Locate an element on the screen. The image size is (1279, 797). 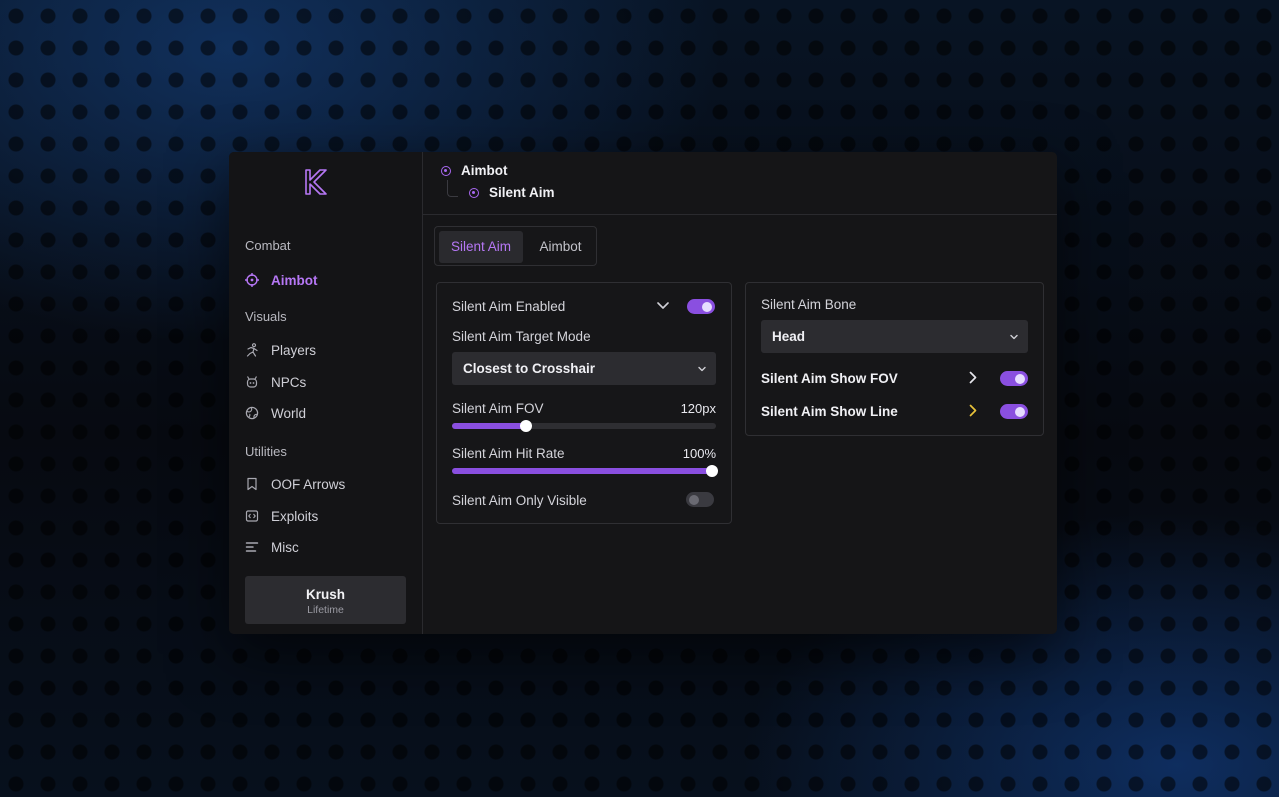
sidebar: Combat Aimbot Visuals Players NPCs World is located at coordinates (326, 393).